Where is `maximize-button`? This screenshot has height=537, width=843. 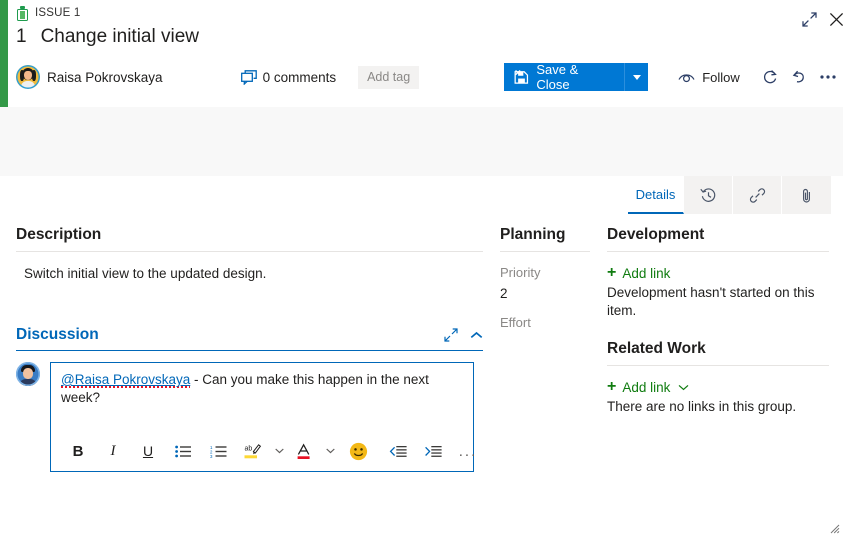 maximize-button is located at coordinates (809, 19).